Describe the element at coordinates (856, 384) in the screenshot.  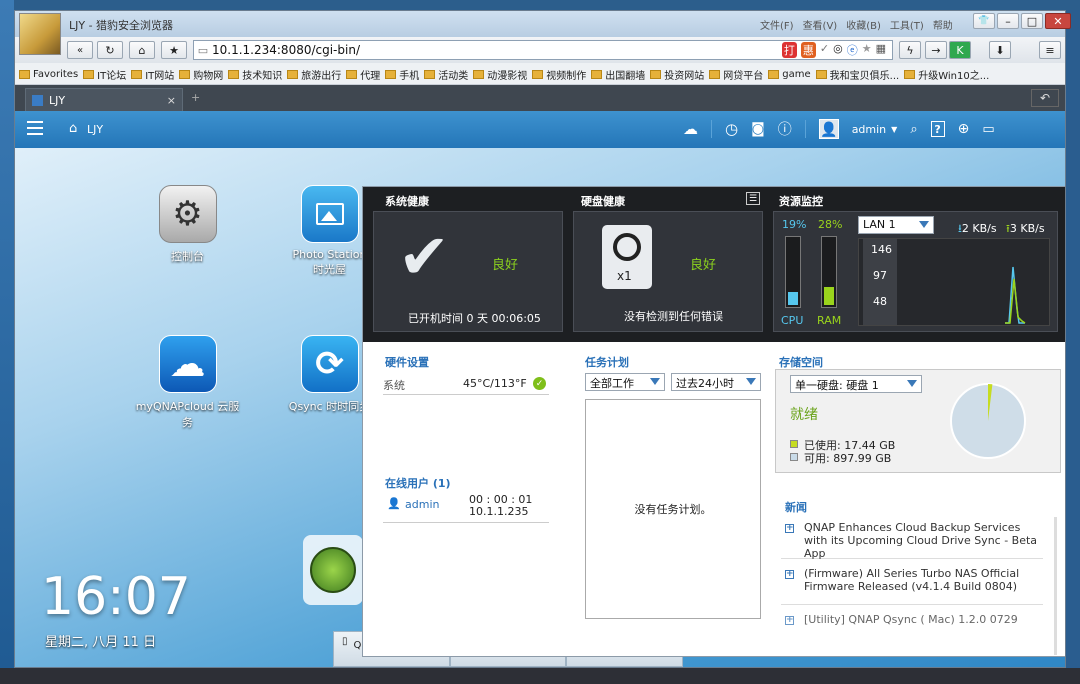
I see `storage-select: 单一硬盘: 硬盘 1` at that location.